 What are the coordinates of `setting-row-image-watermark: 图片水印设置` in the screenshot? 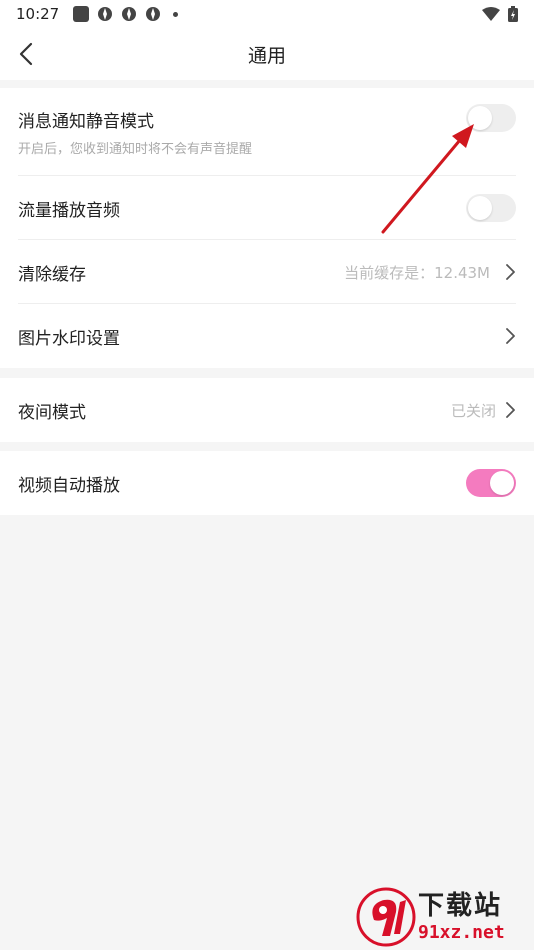 It's located at (267, 336).